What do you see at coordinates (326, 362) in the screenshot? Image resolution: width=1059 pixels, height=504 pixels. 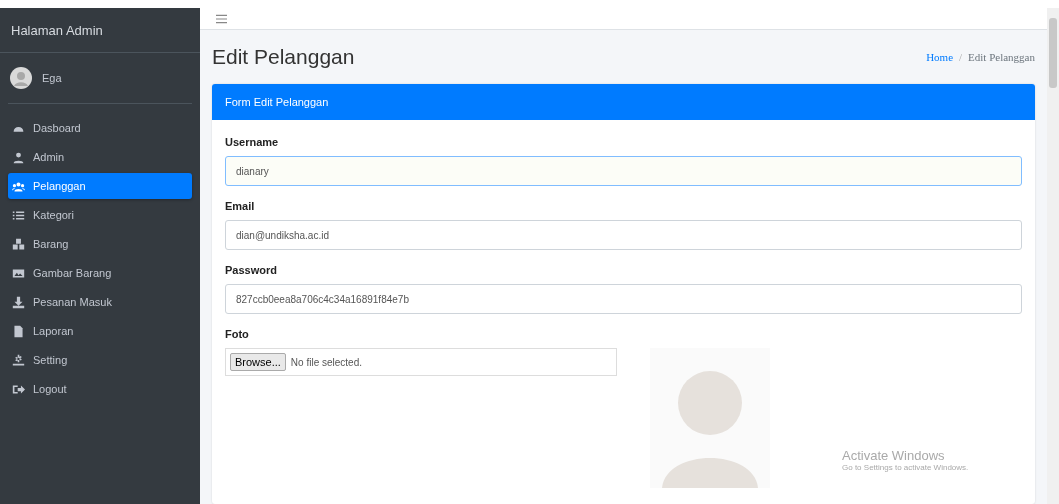 I see `file-status: No file selected.` at bounding box center [326, 362].